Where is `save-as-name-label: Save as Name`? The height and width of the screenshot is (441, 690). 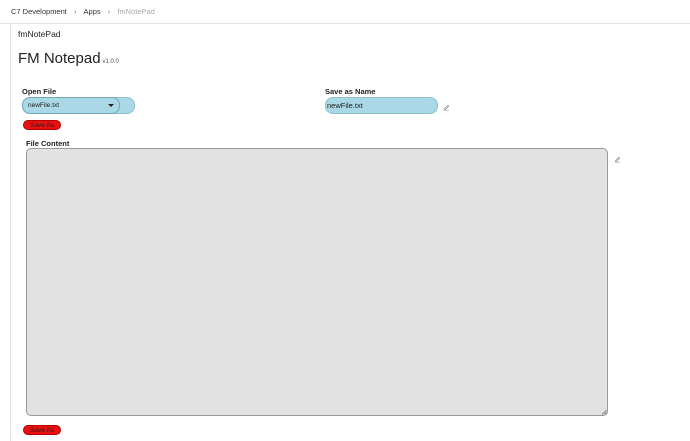
save-as-name-label: Save as Name is located at coordinates (350, 91).